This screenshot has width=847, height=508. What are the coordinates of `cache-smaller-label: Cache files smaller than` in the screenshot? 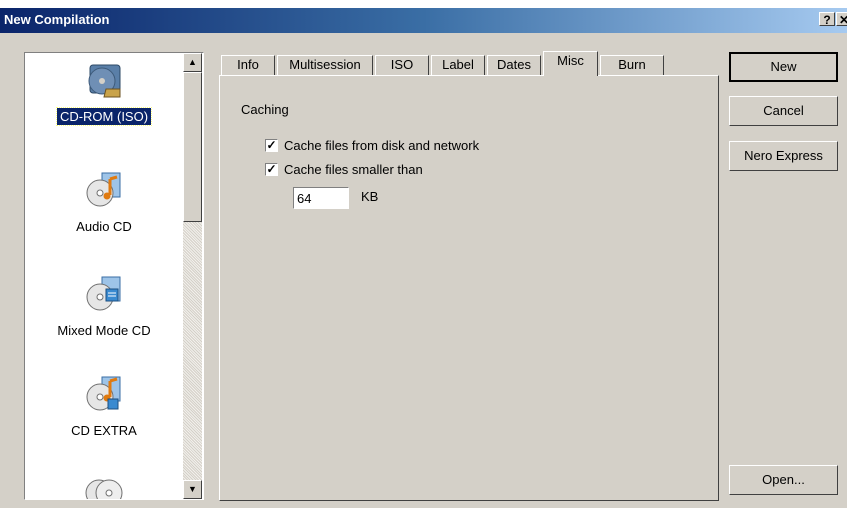 It's located at (353, 169).